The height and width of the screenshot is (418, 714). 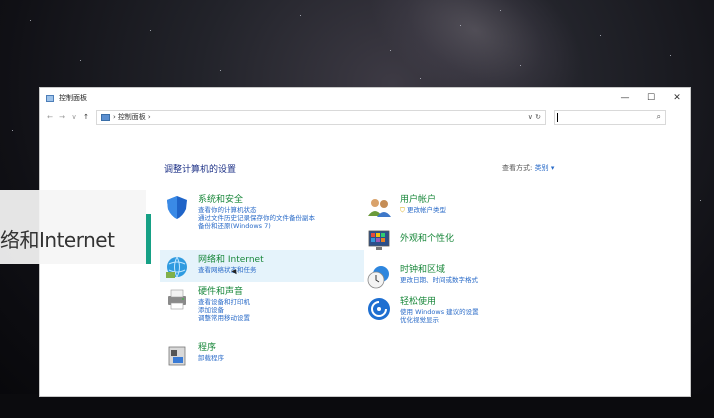 I want to click on category-clock-region: 时钟和区域 更改日期、时间或数字格式, so click(x=422, y=277).